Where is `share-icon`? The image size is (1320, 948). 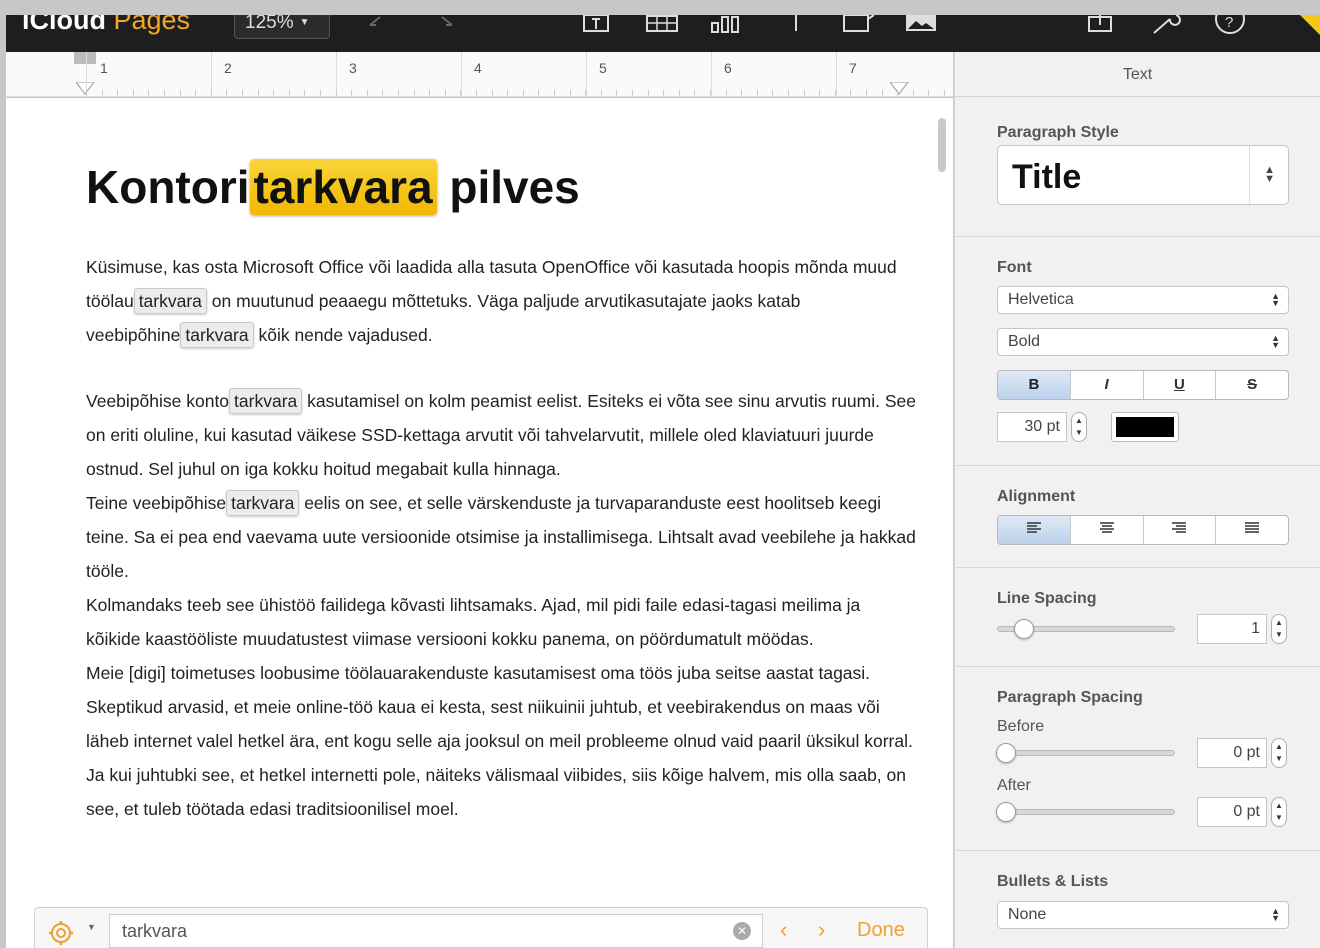
share-icon is located at coordinates (1101, 26).